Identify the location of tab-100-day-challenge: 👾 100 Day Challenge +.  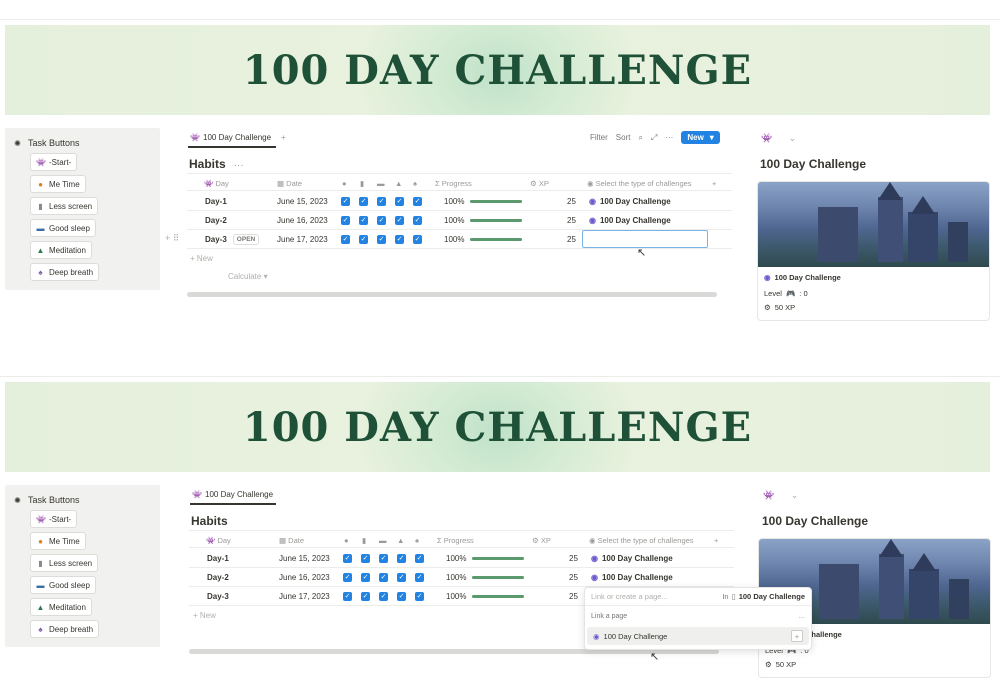
(238, 137).